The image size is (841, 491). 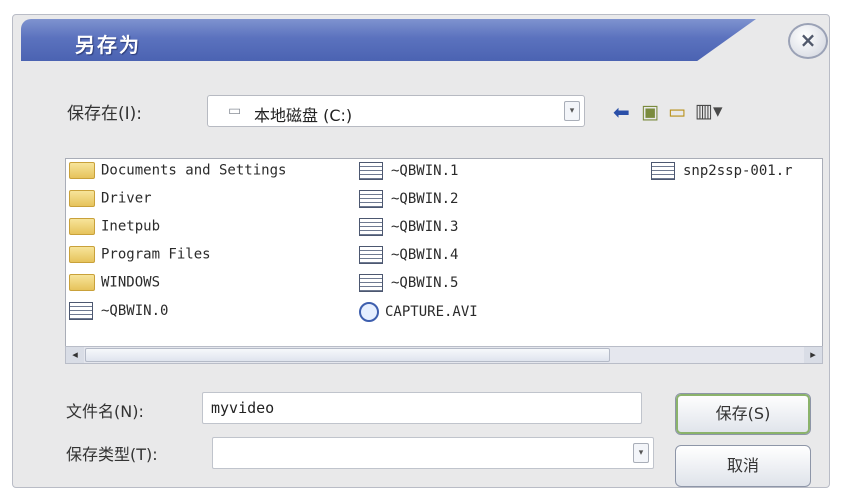 I want to click on close-button: ×, so click(x=808, y=41).